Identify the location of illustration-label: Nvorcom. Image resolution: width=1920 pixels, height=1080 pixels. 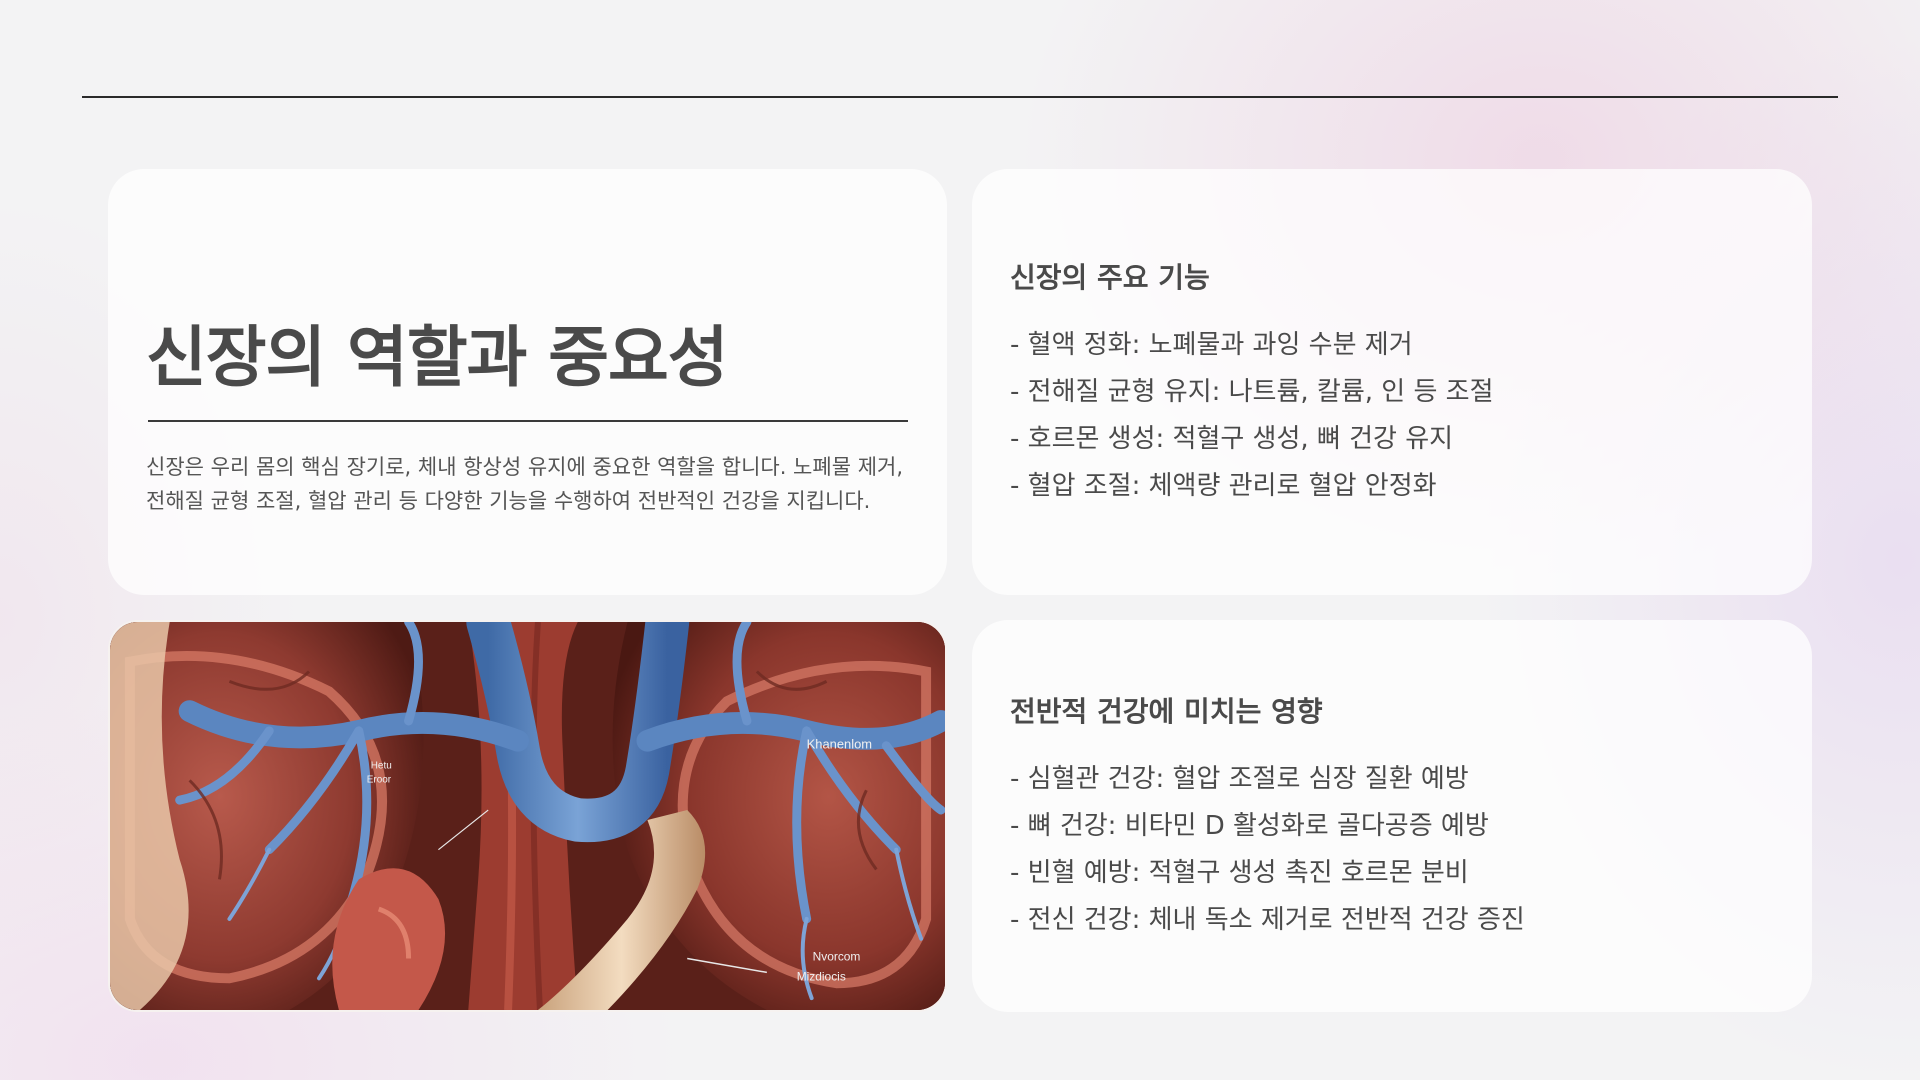
(837, 957).